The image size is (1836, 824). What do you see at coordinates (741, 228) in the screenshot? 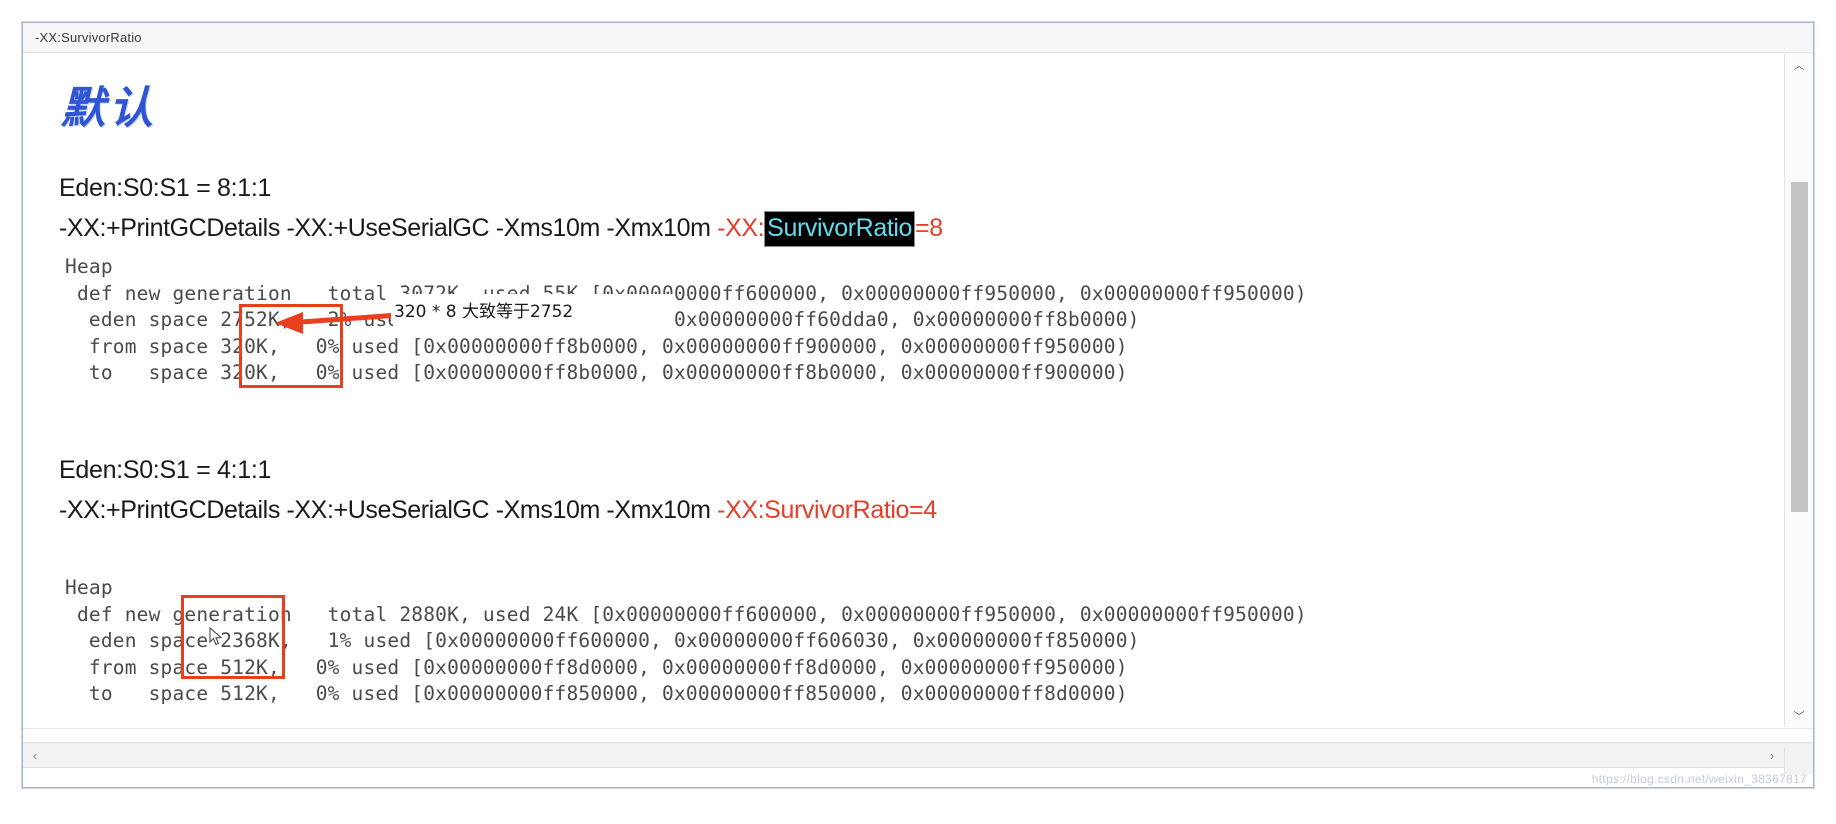
I see `command-flag-prefix-1: -XX:` at bounding box center [741, 228].